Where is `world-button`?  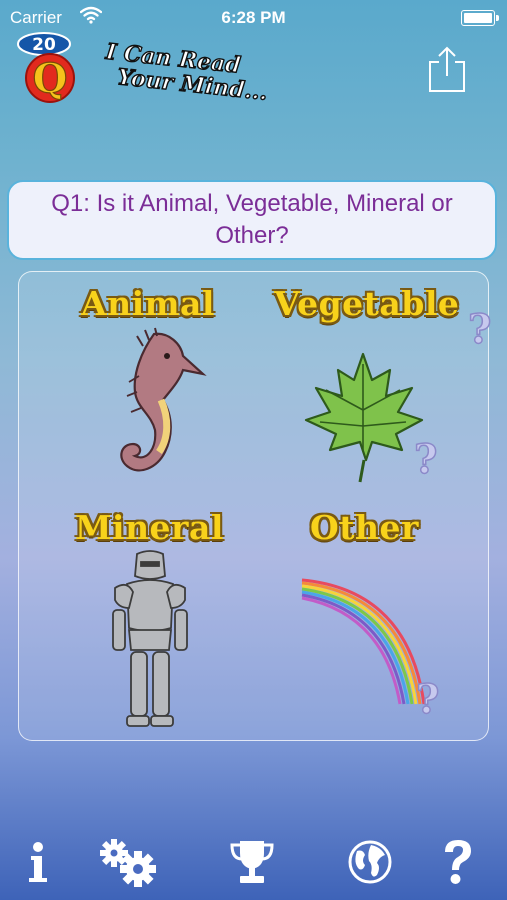 world-button is located at coordinates (370, 862).